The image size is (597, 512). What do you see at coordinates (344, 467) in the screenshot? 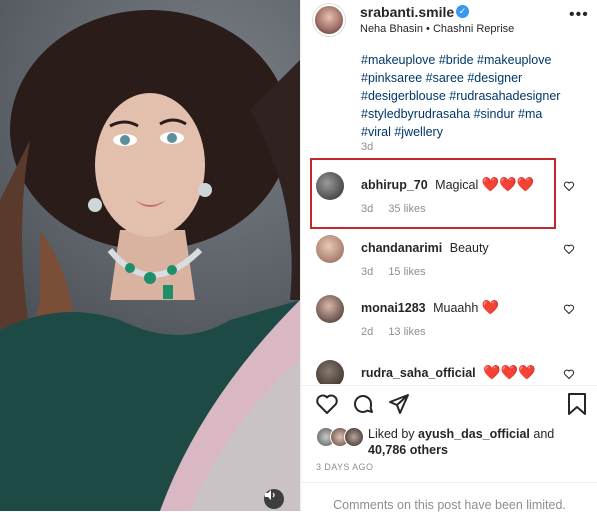
I see `post-timestamp: 3 DAYS AGO` at bounding box center [344, 467].